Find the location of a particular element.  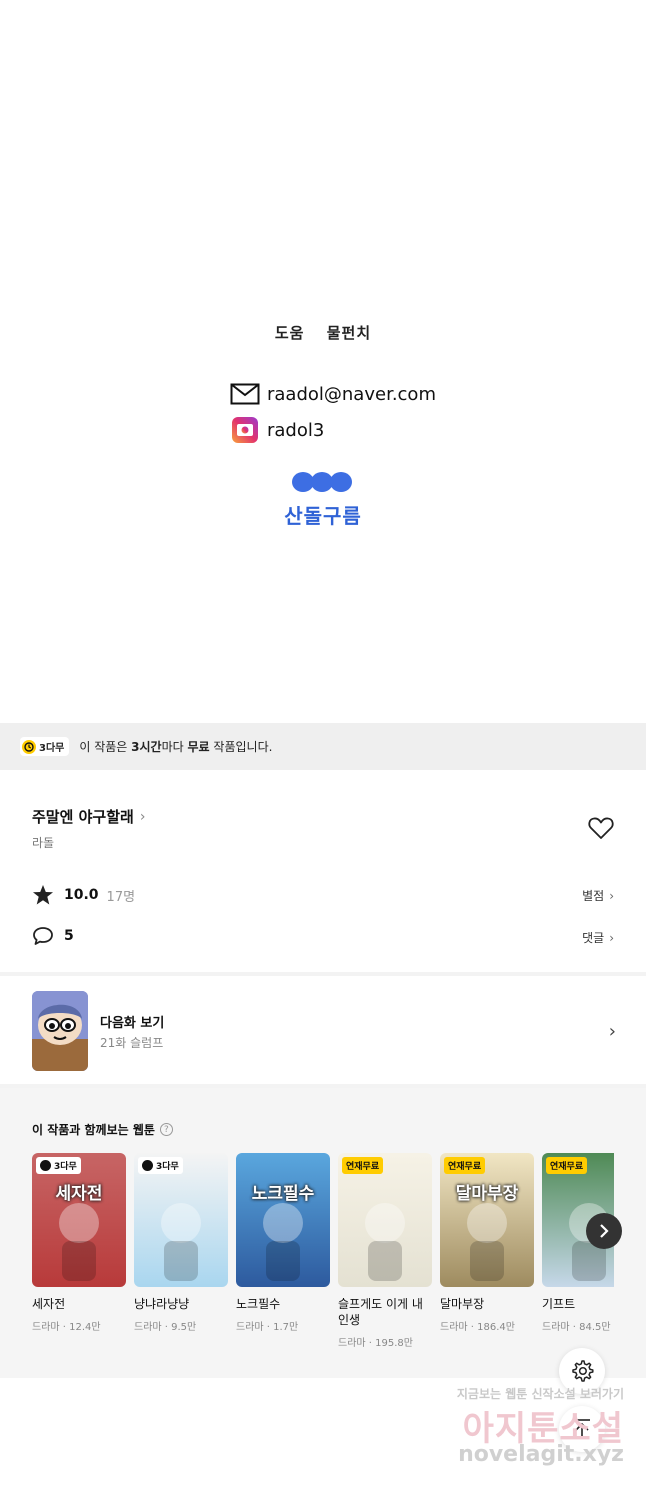

recommendation-card: 연재무료슬프게도 이게 내 인생드라마 · 195.8만 is located at coordinates (385, 1251).